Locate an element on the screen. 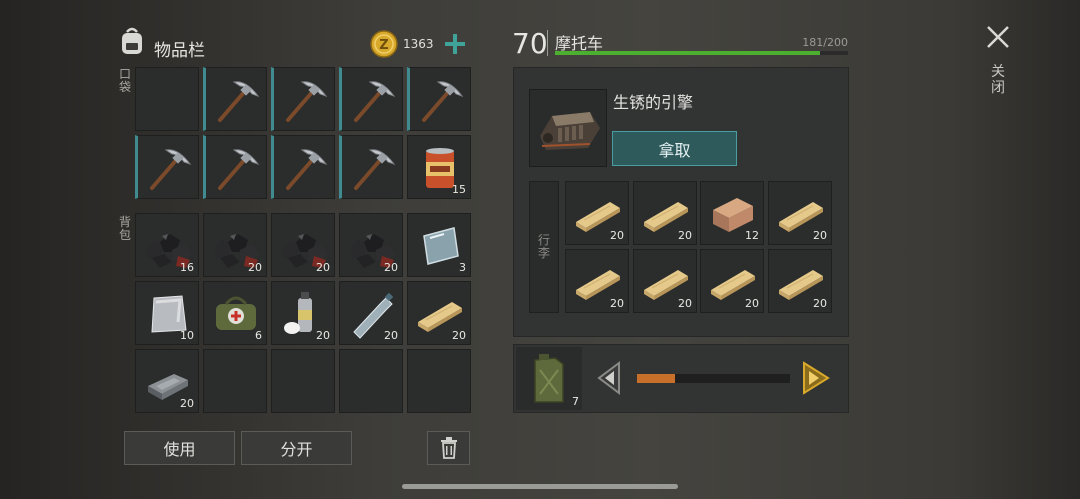 The height and width of the screenshot is (499, 1080). trash-button is located at coordinates (448, 448).